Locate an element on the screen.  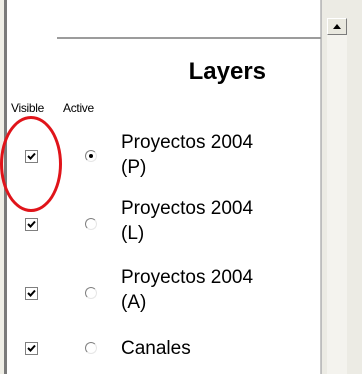
scroll-track is located at coordinates (337, 204).